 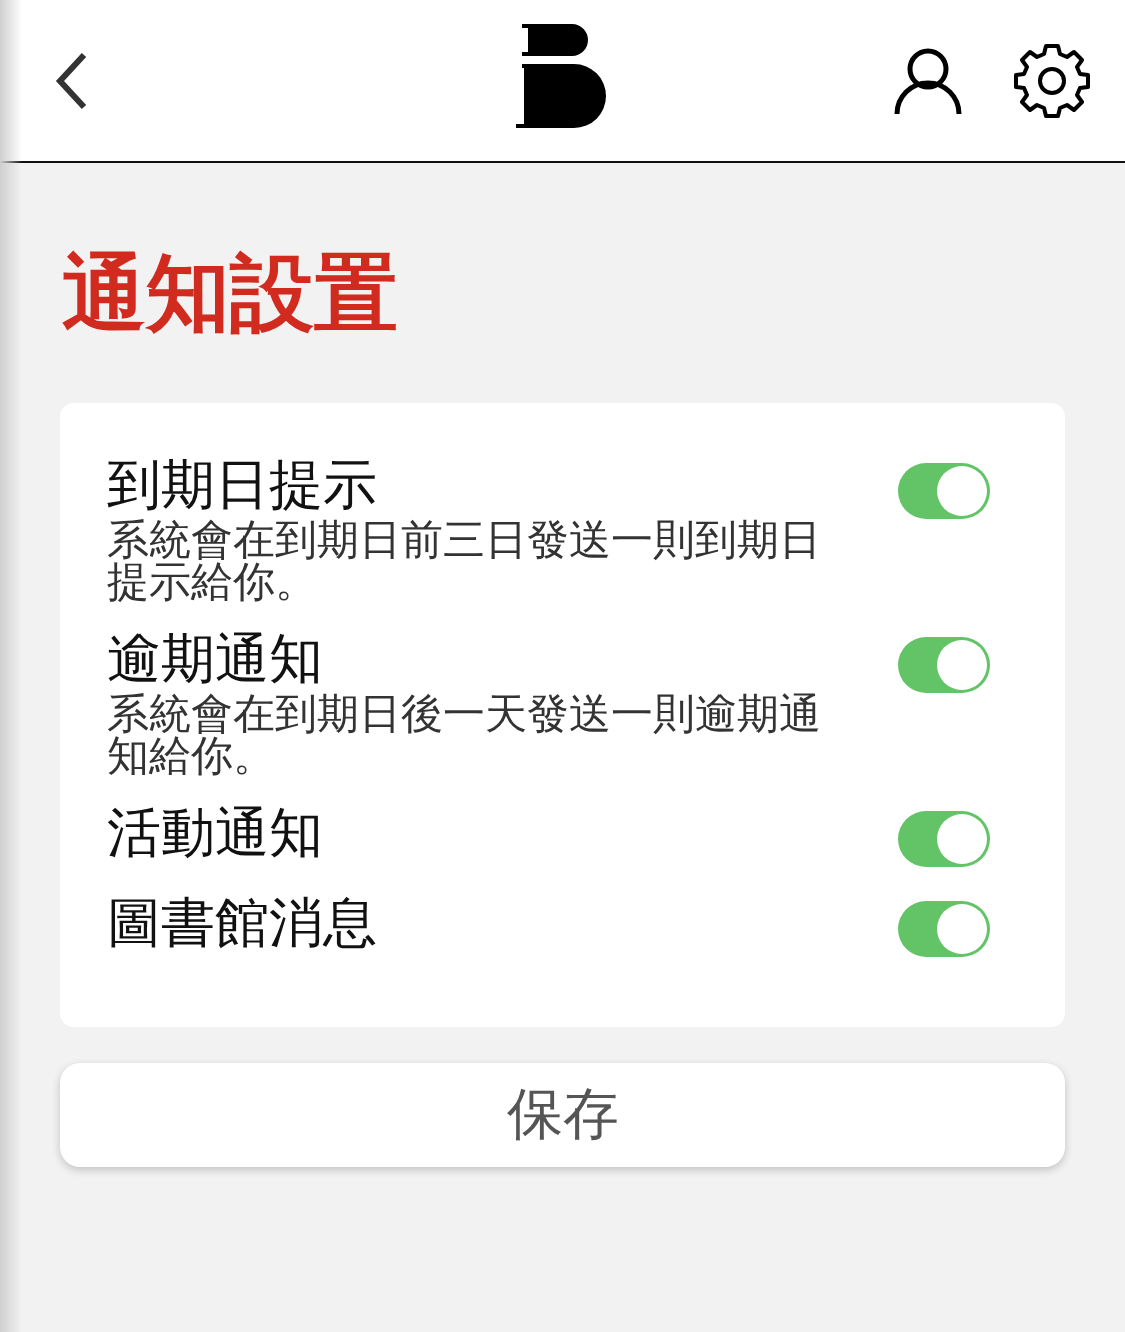 What do you see at coordinates (562, 76) in the screenshot?
I see `logo-icon` at bounding box center [562, 76].